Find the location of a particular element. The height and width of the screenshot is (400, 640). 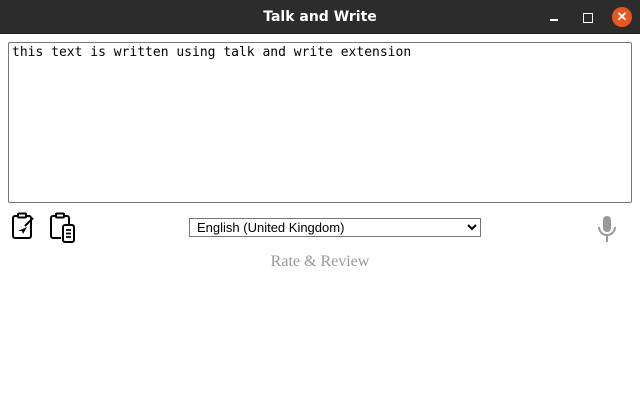

close-button: ✕ is located at coordinates (622, 17).